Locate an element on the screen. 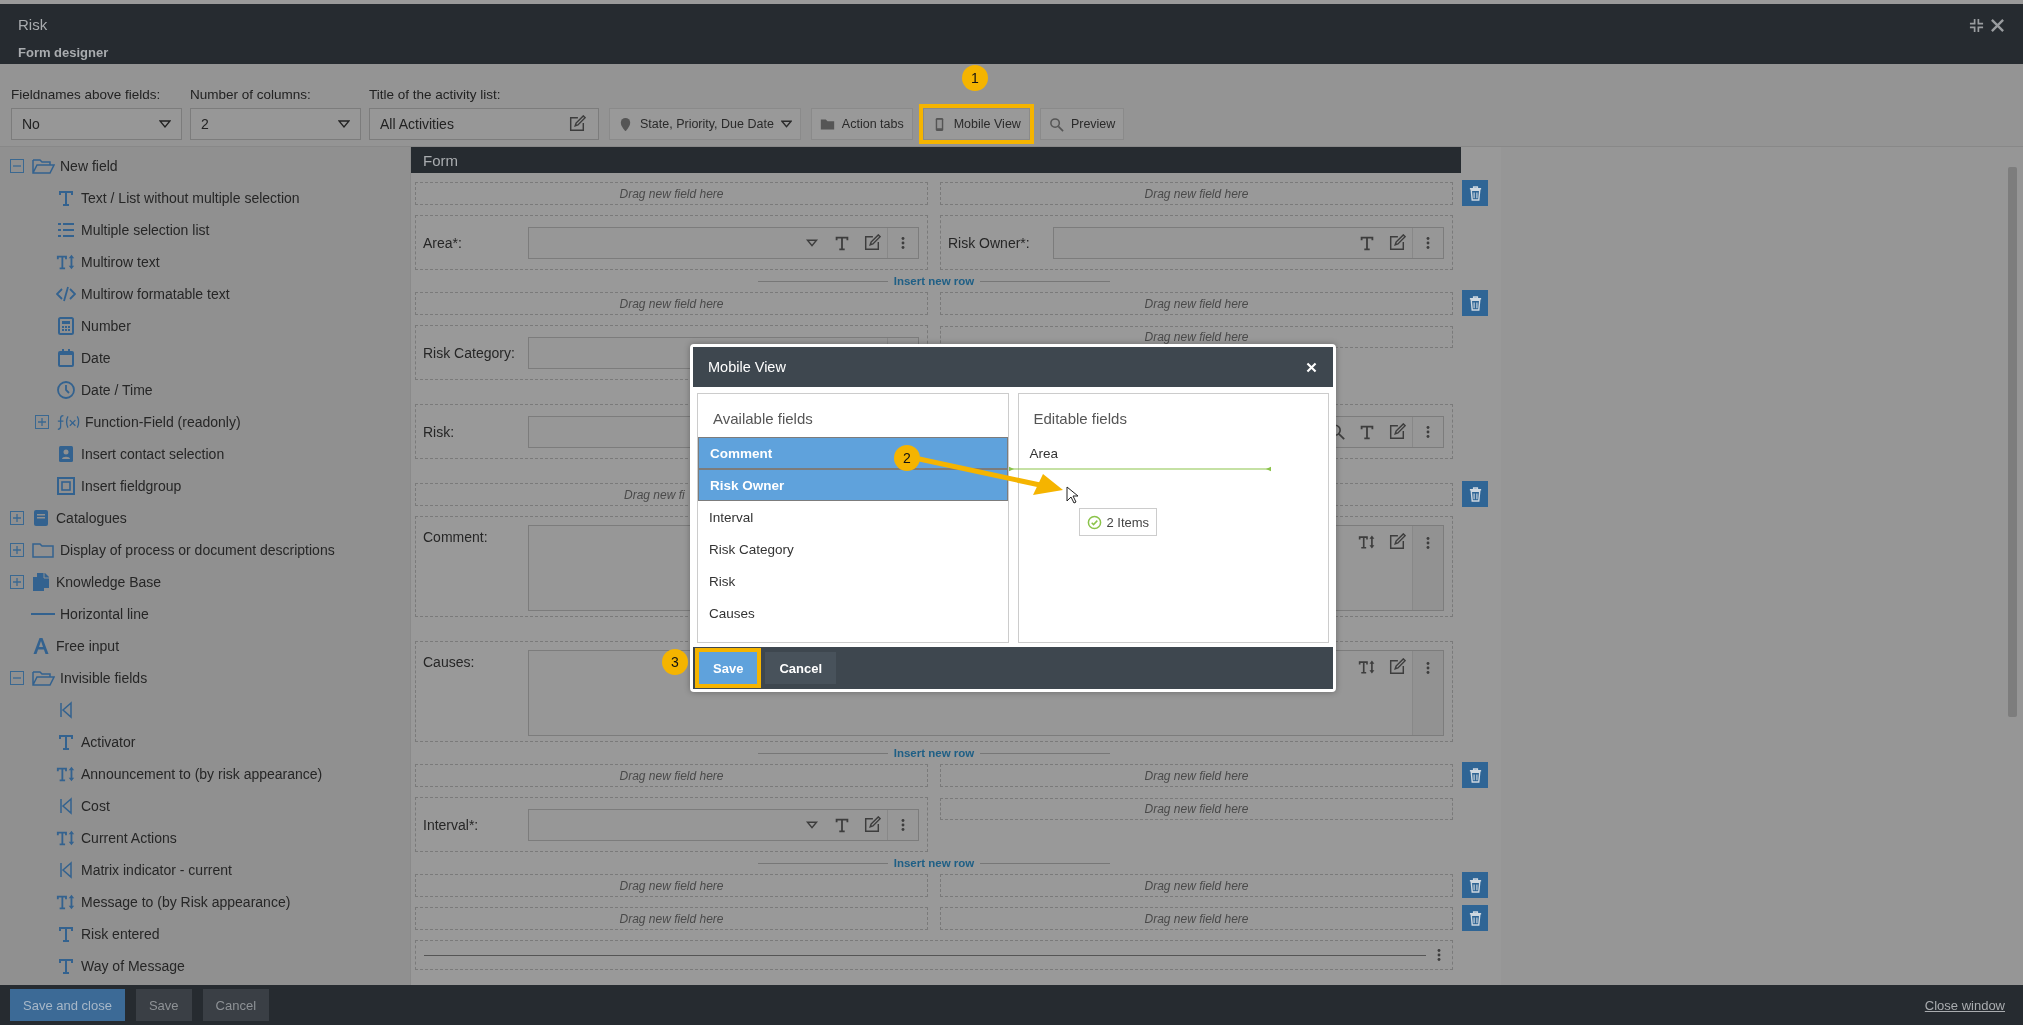  field-label: Comment: is located at coordinates (456, 536).